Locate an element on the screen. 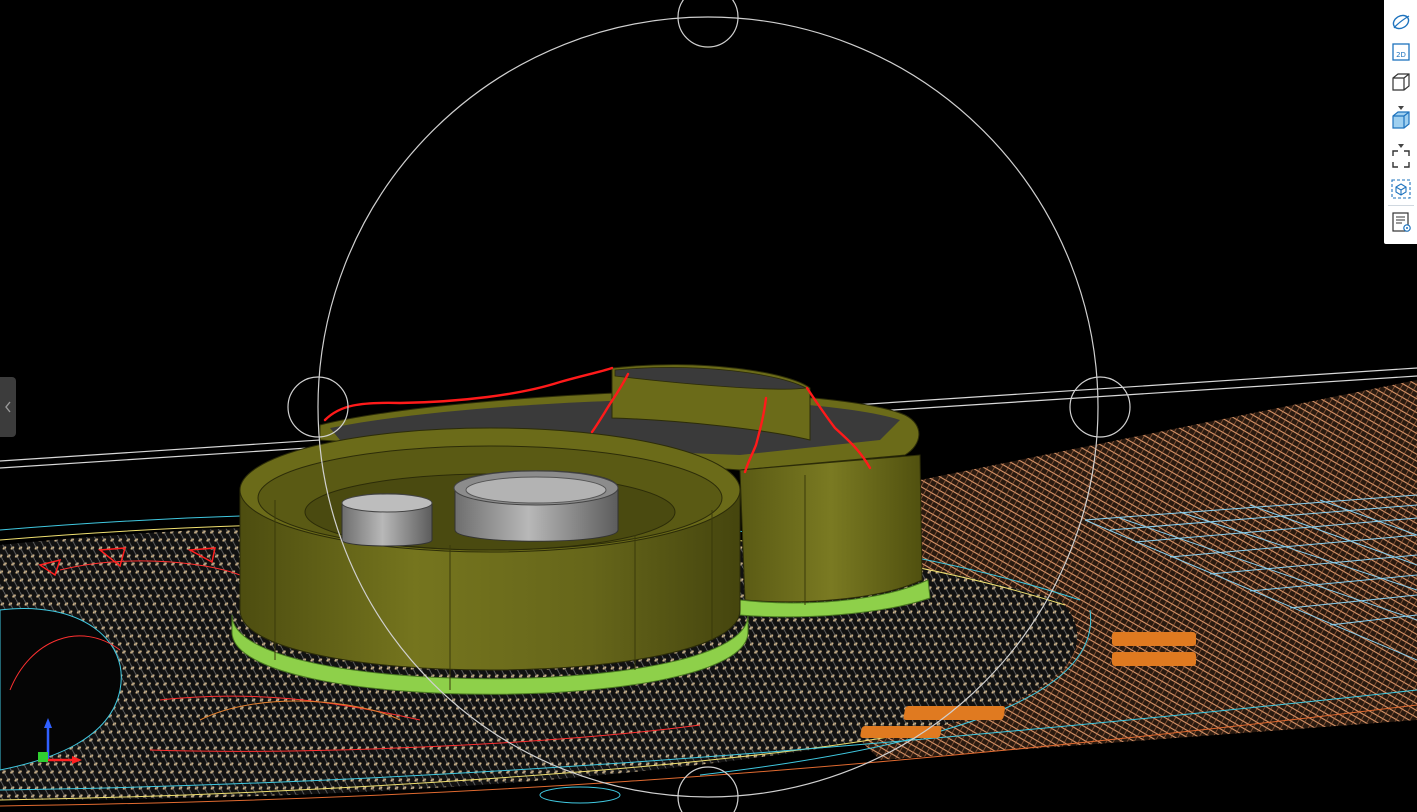  view-toolbar: 2D is located at coordinates (1400, 122).